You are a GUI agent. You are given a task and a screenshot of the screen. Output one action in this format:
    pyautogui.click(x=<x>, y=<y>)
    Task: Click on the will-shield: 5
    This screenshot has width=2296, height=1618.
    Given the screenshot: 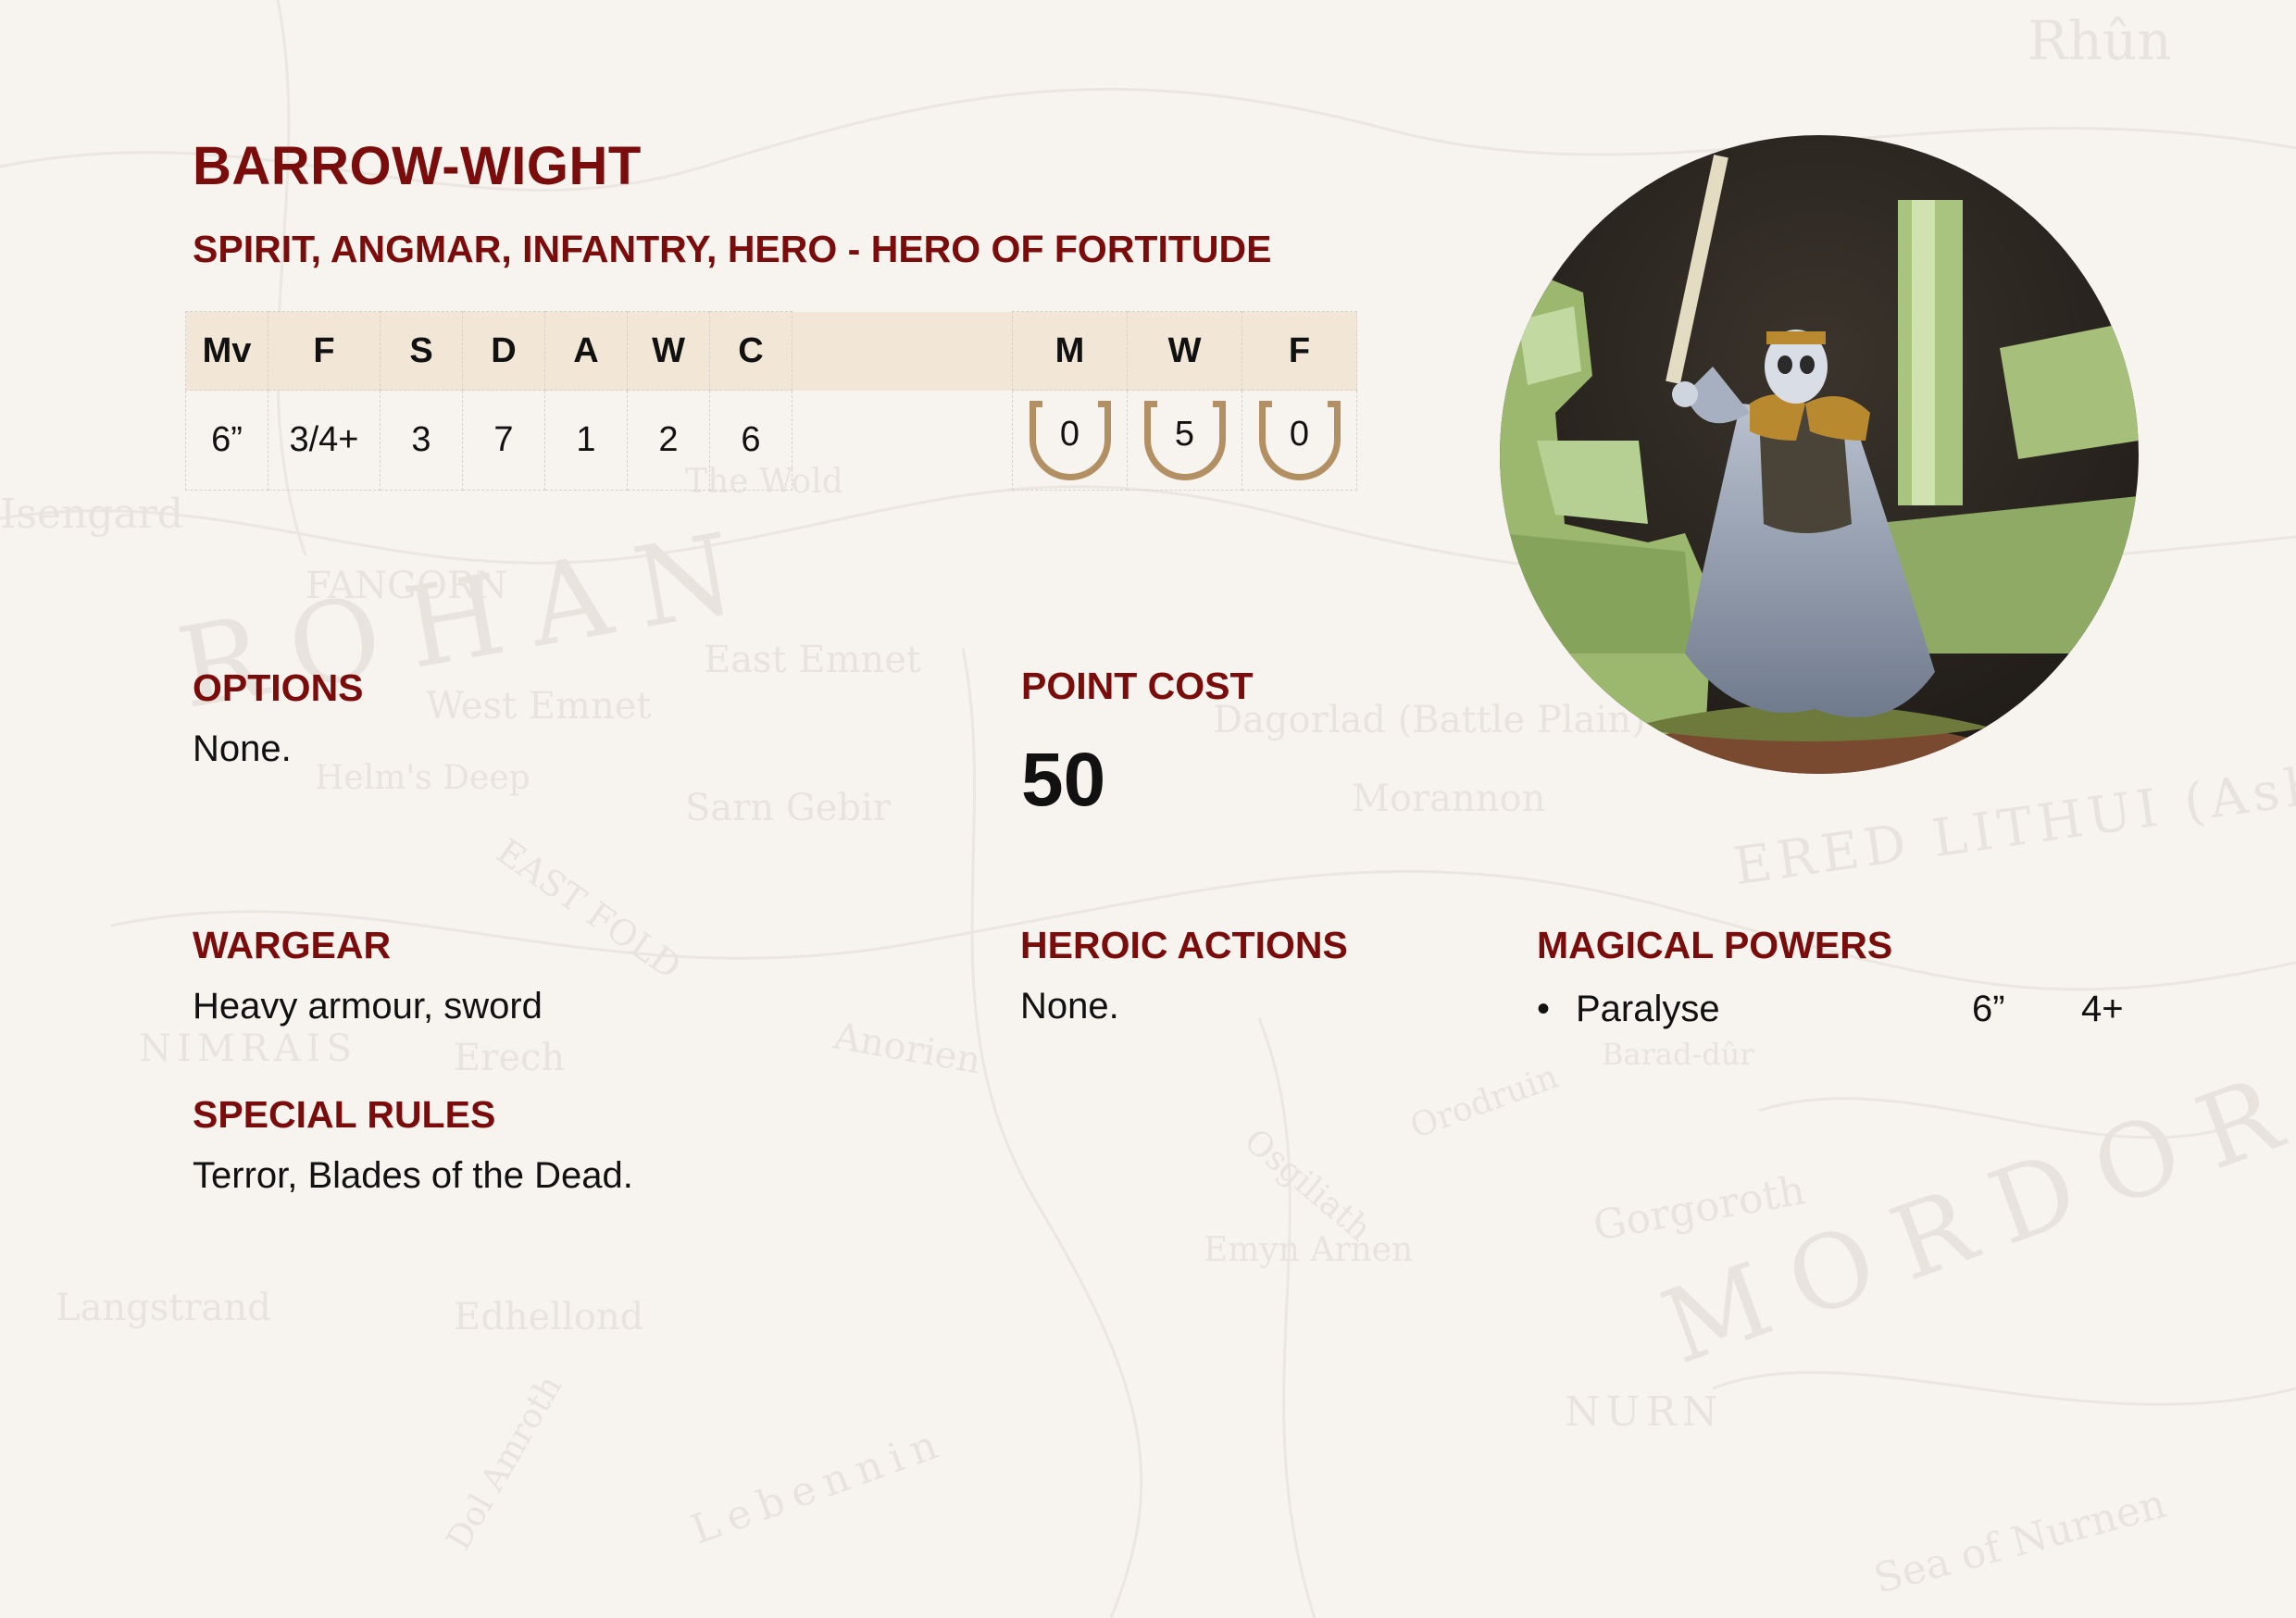 What is the action you would take?
    pyautogui.click(x=1184, y=440)
    